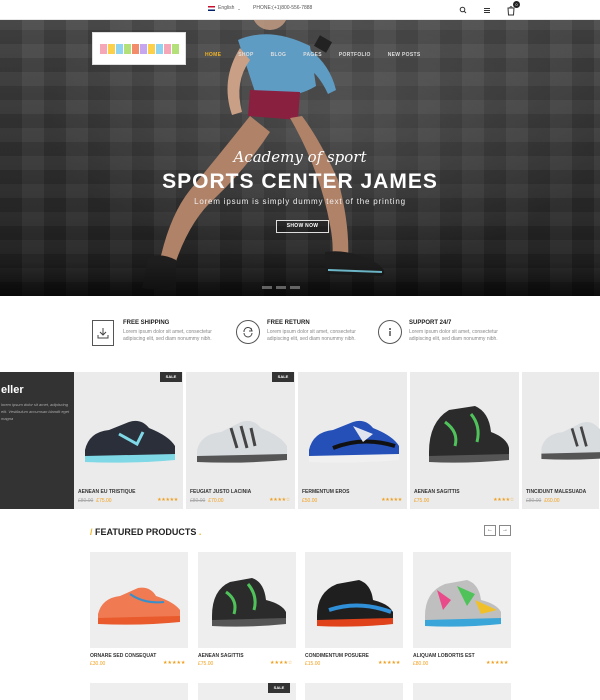 The width and height of the screenshot is (600, 700). Describe the element at coordinates (516, 4) in the screenshot. I see `cart-count-badge: 0` at that location.